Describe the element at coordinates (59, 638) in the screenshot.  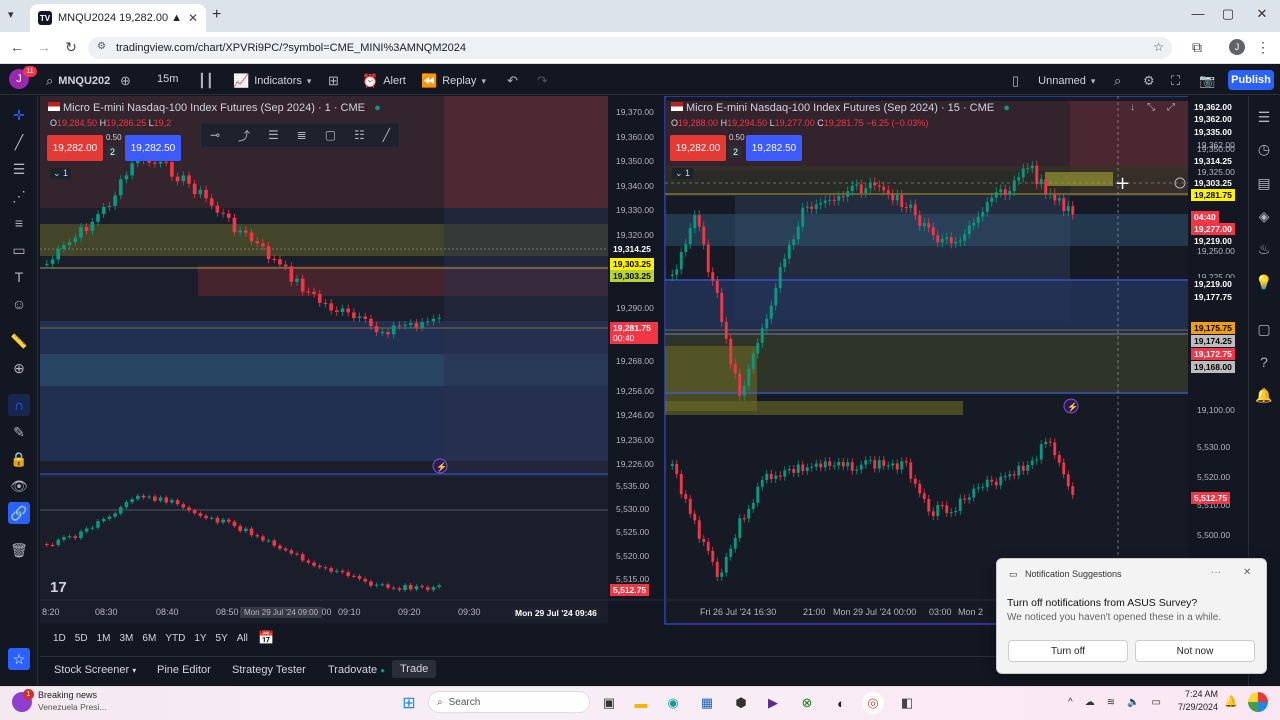
I see `range-1d: 1D` at that location.